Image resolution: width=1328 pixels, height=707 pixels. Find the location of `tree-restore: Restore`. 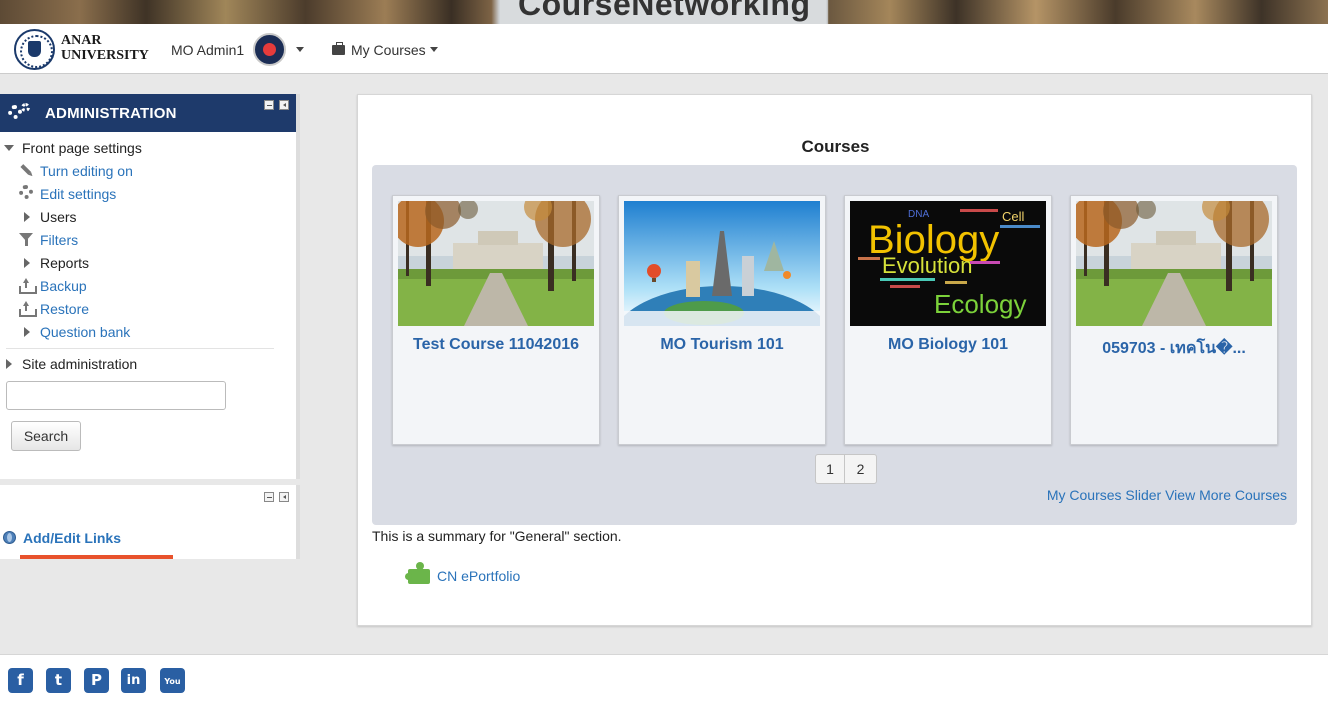

tree-restore: Restore is located at coordinates (53, 309).